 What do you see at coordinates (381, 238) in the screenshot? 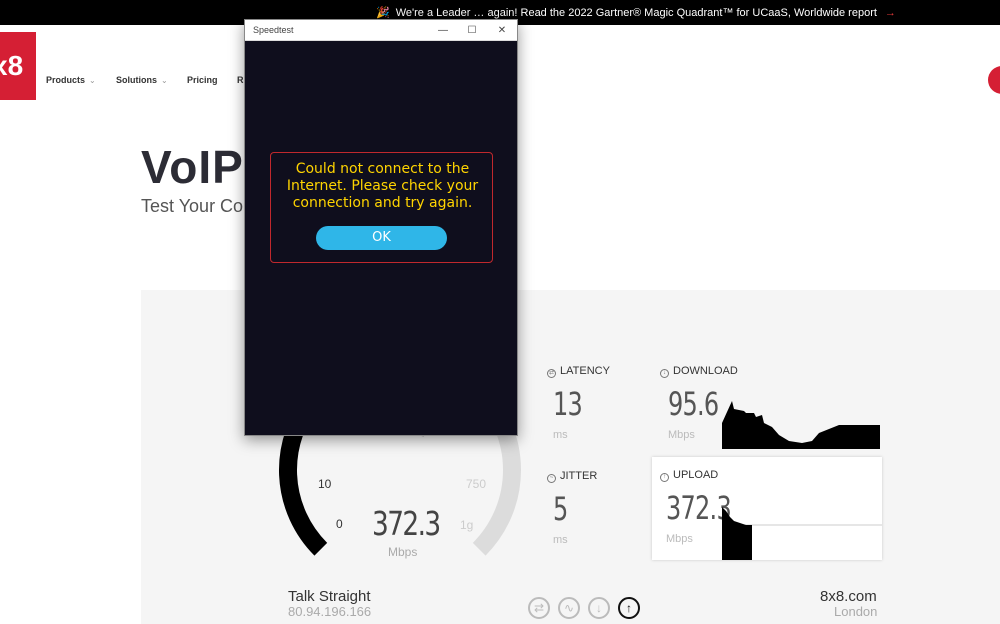
I see `ok-button: OK` at bounding box center [381, 238].